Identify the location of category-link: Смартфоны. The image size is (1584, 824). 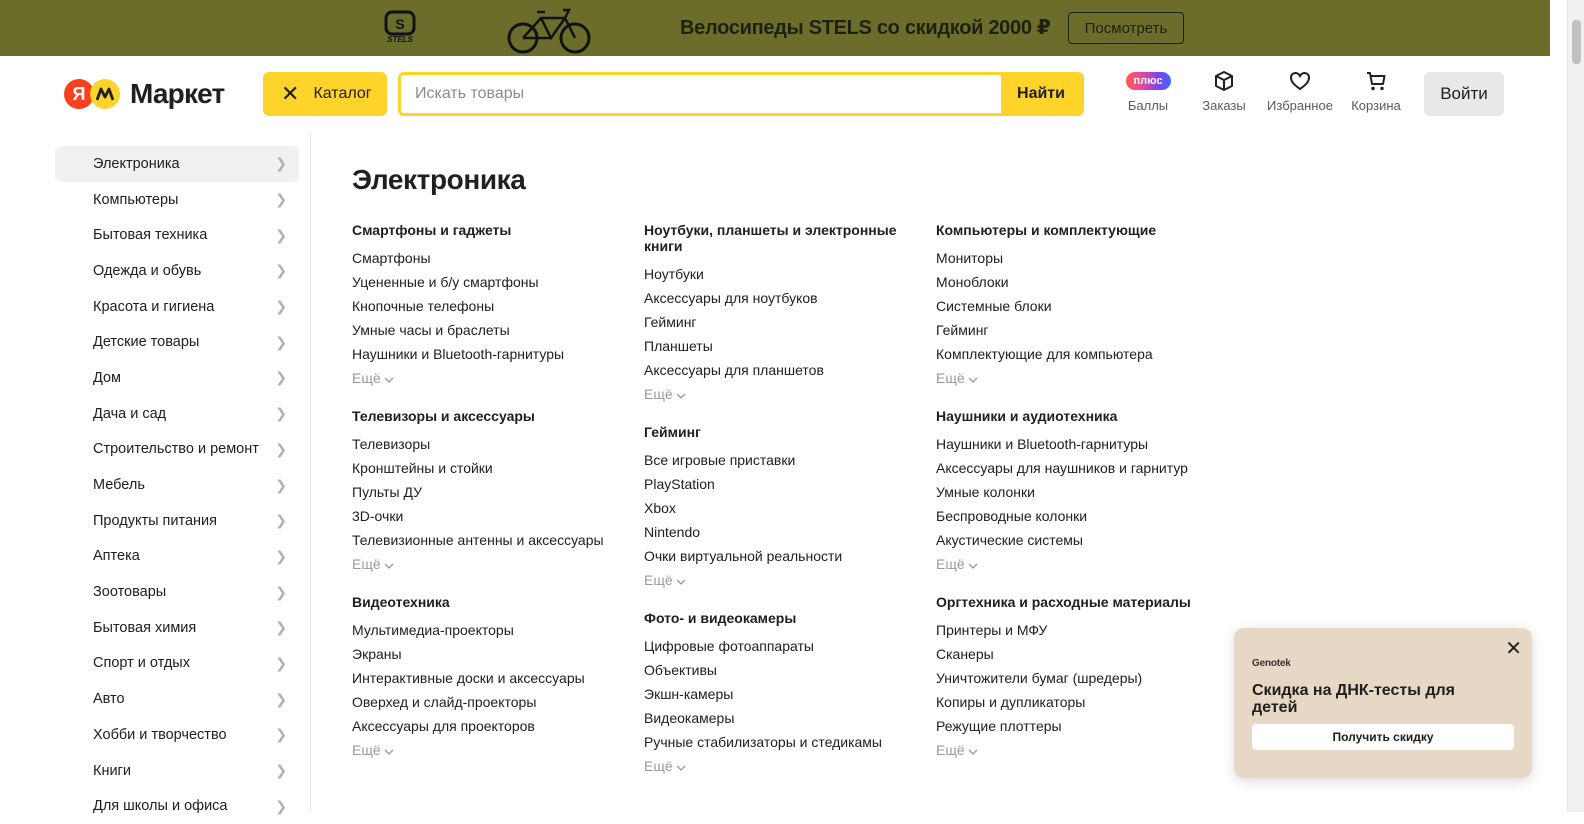
(483, 258).